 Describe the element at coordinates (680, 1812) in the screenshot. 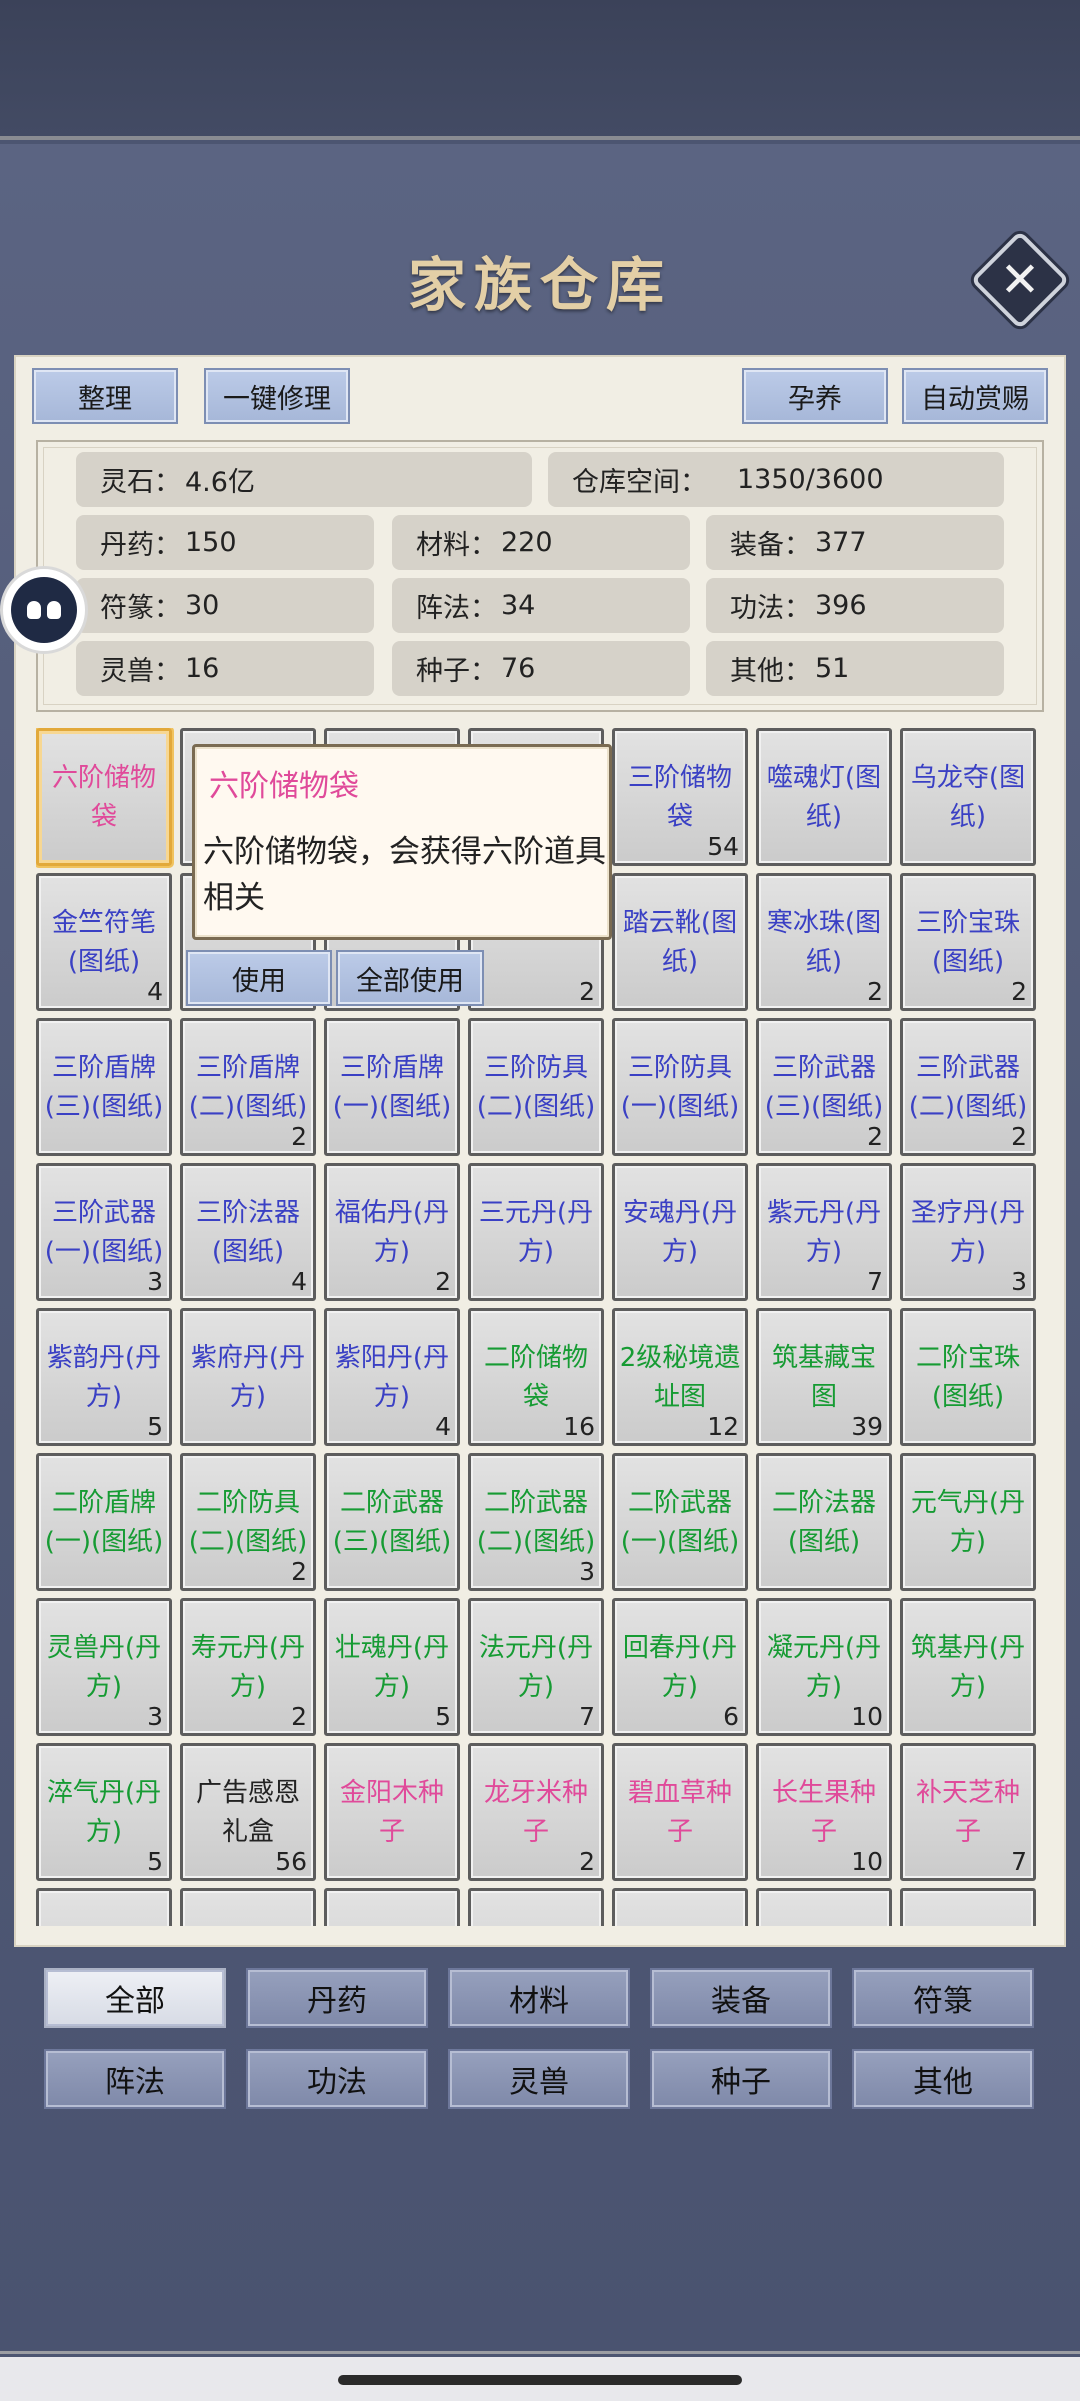

I see `item-slot: 碧血草种子` at that location.